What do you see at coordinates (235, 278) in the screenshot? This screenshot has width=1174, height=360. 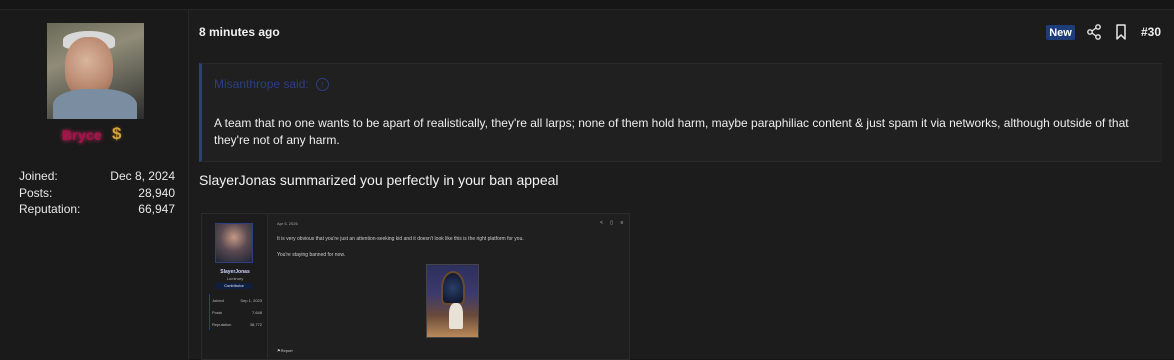 I see `screenshot-role: Luminary` at bounding box center [235, 278].